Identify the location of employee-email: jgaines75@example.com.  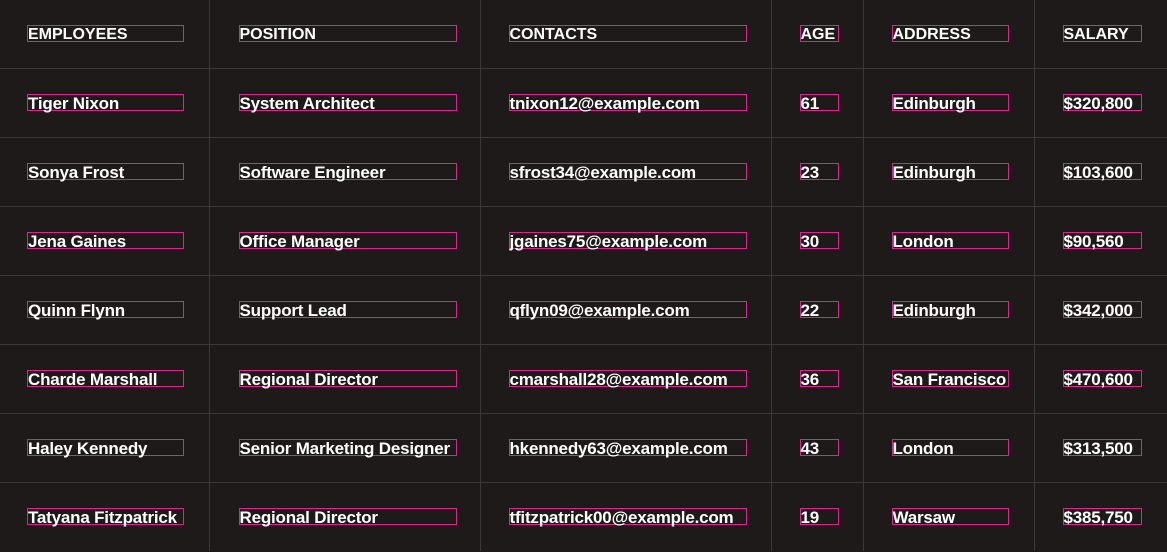
(627, 241).